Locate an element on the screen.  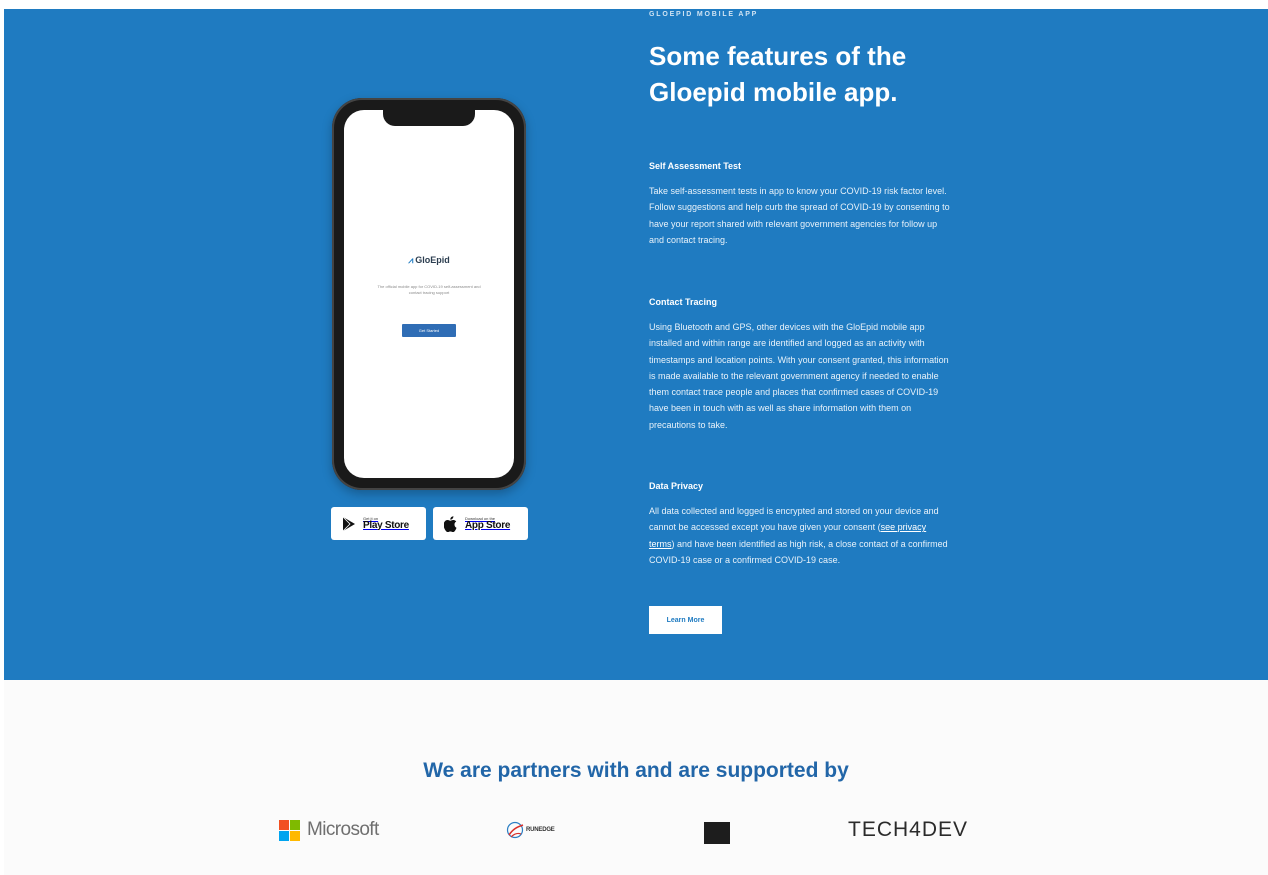
phone-notch is located at coordinates (429, 118).